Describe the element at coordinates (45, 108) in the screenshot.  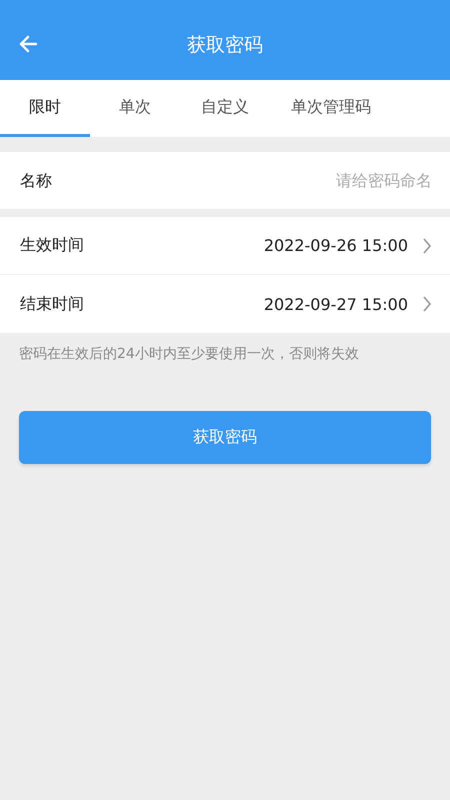
I see `tab: 限时` at that location.